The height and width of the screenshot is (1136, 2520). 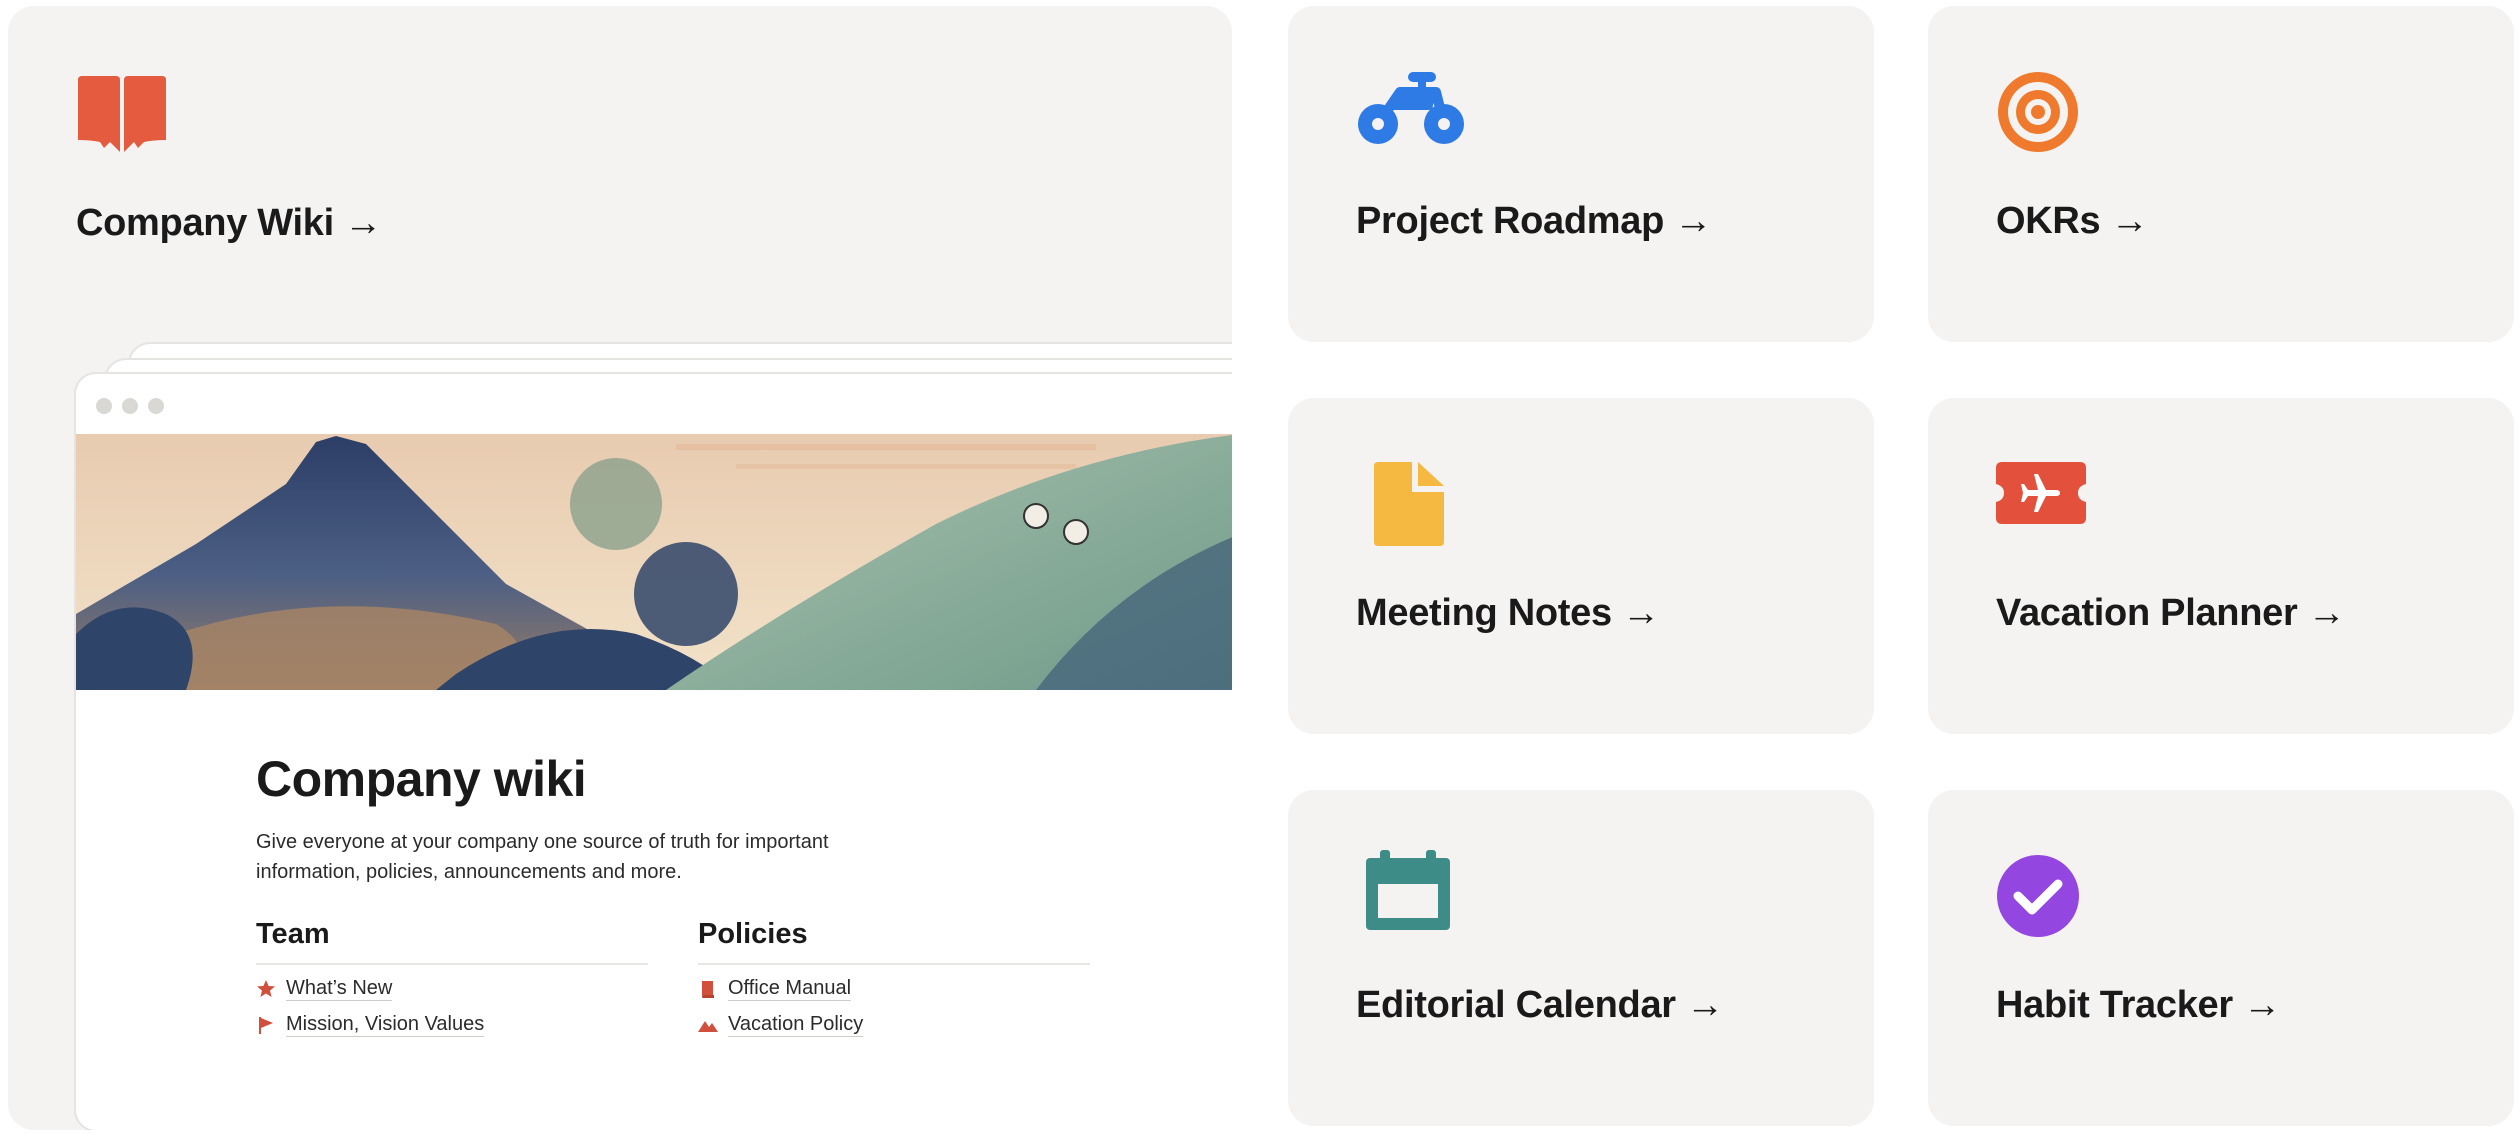 I want to click on mission-label: Mission, Vision Values, so click(x=385, y=1025).